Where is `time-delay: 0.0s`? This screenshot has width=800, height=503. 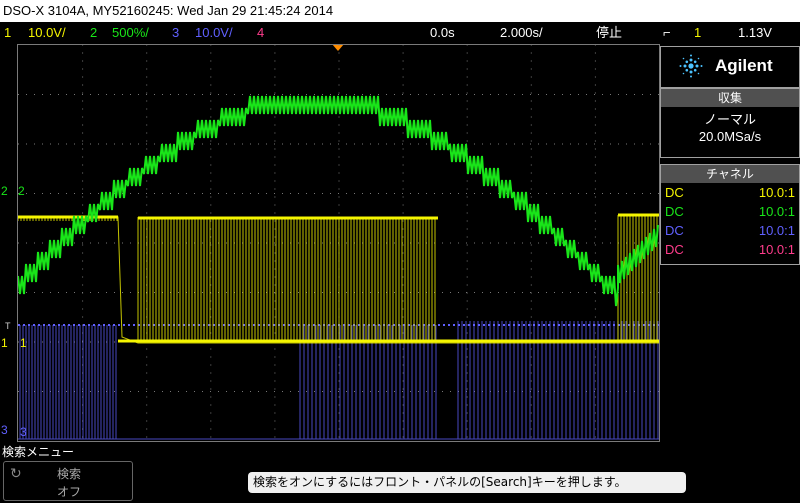
time-delay: 0.0s is located at coordinates (442, 32).